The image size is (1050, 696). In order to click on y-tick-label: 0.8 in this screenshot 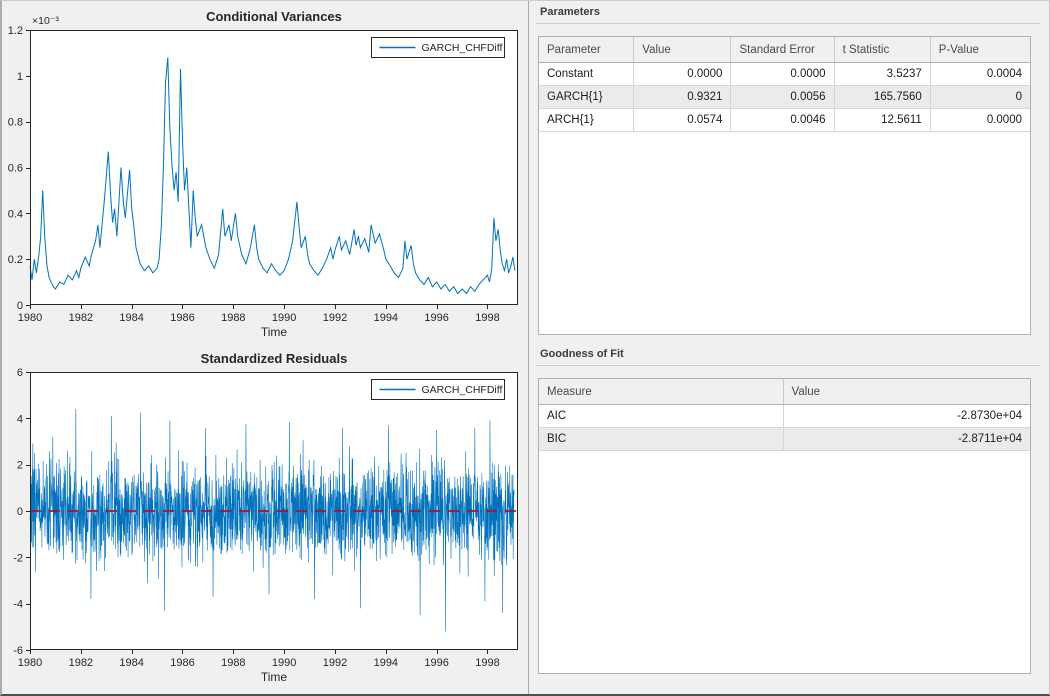, I will do `click(15, 123)`.